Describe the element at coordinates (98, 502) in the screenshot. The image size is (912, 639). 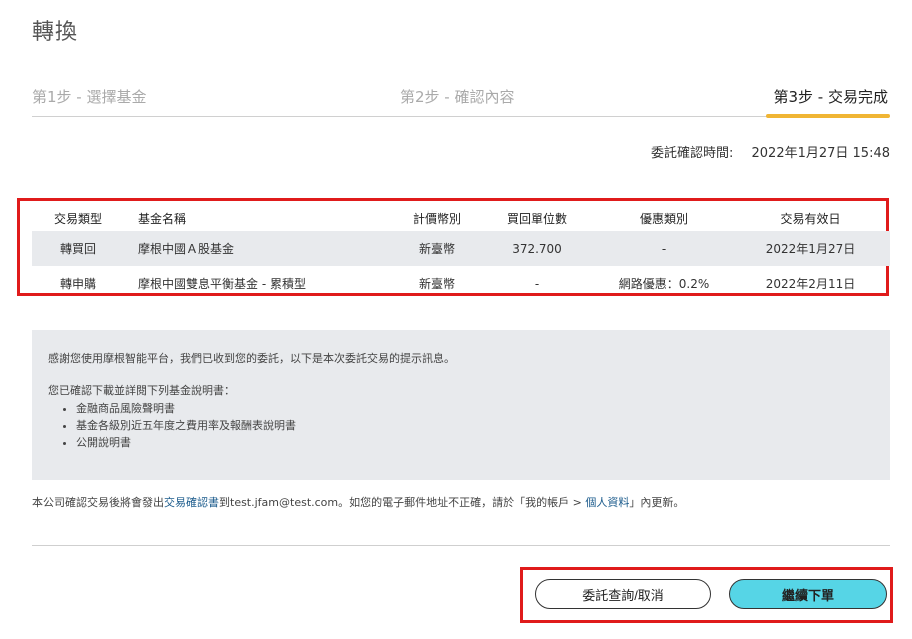
I see `email-note-text-1: 本公司確認交易後將會發出` at that location.